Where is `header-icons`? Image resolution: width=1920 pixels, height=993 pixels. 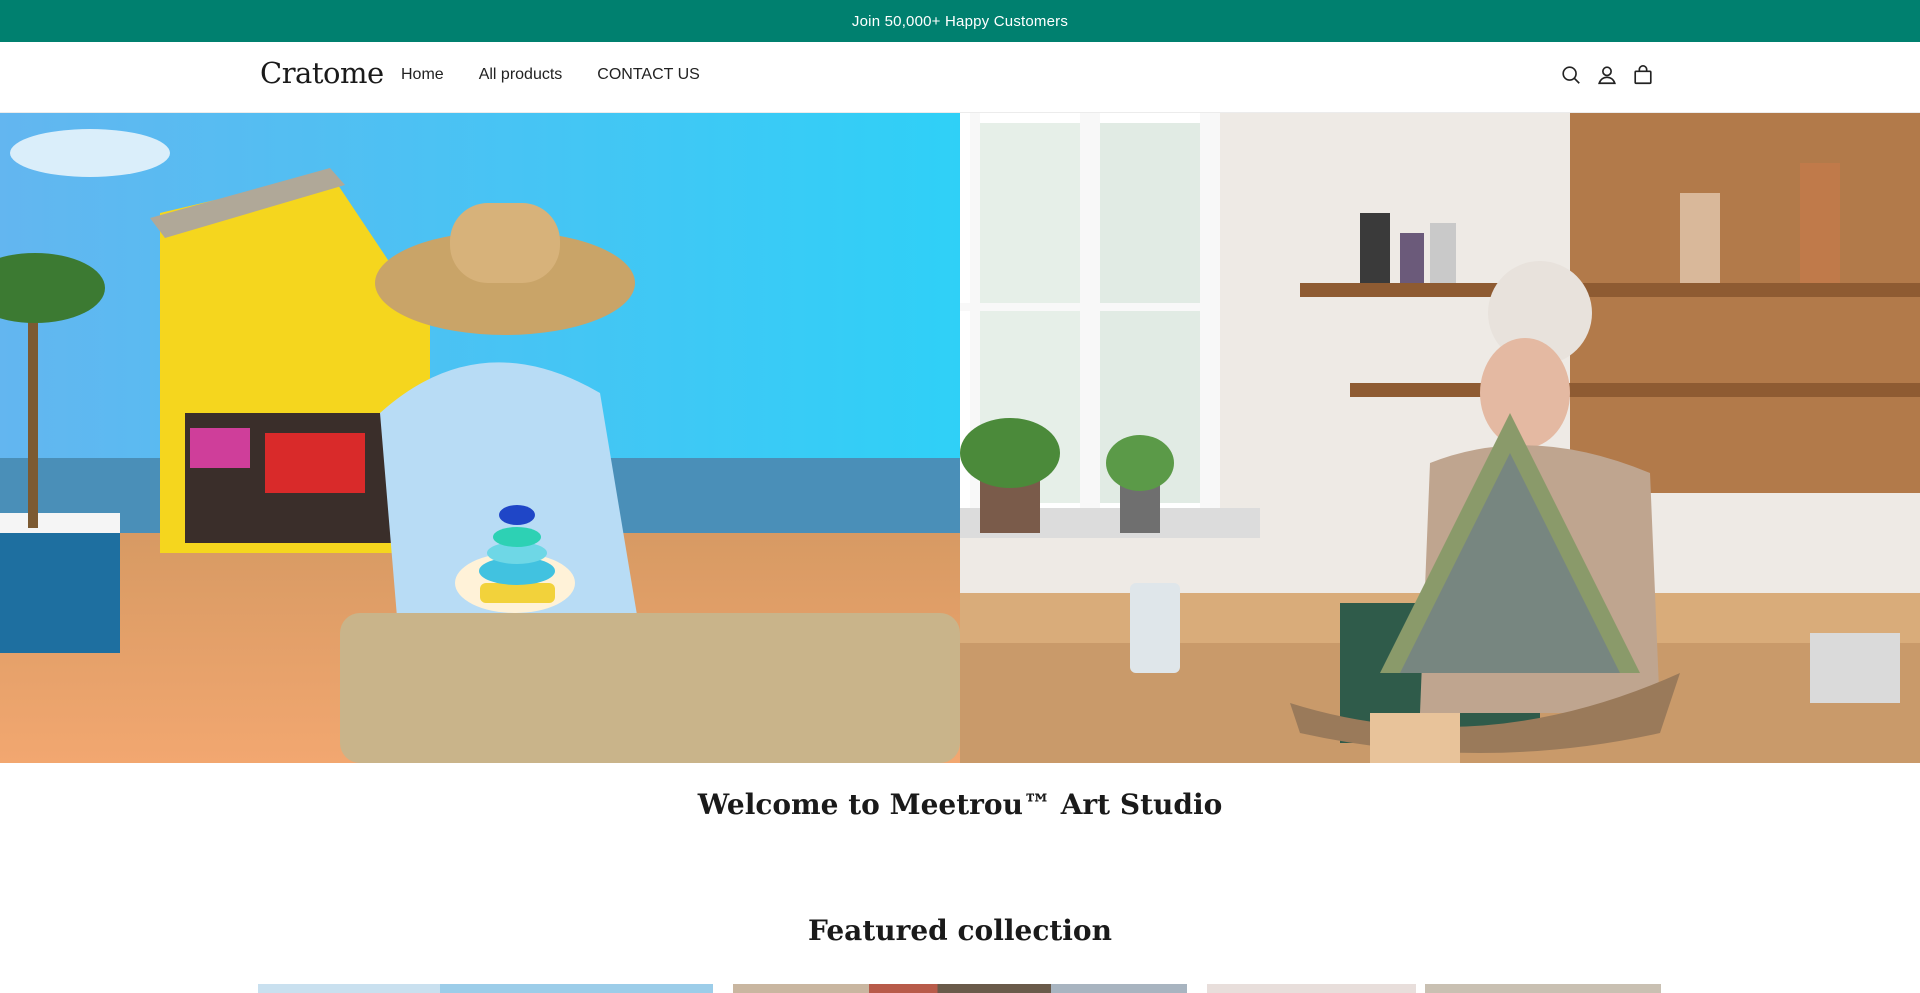 header-icons is located at coordinates (1607, 75).